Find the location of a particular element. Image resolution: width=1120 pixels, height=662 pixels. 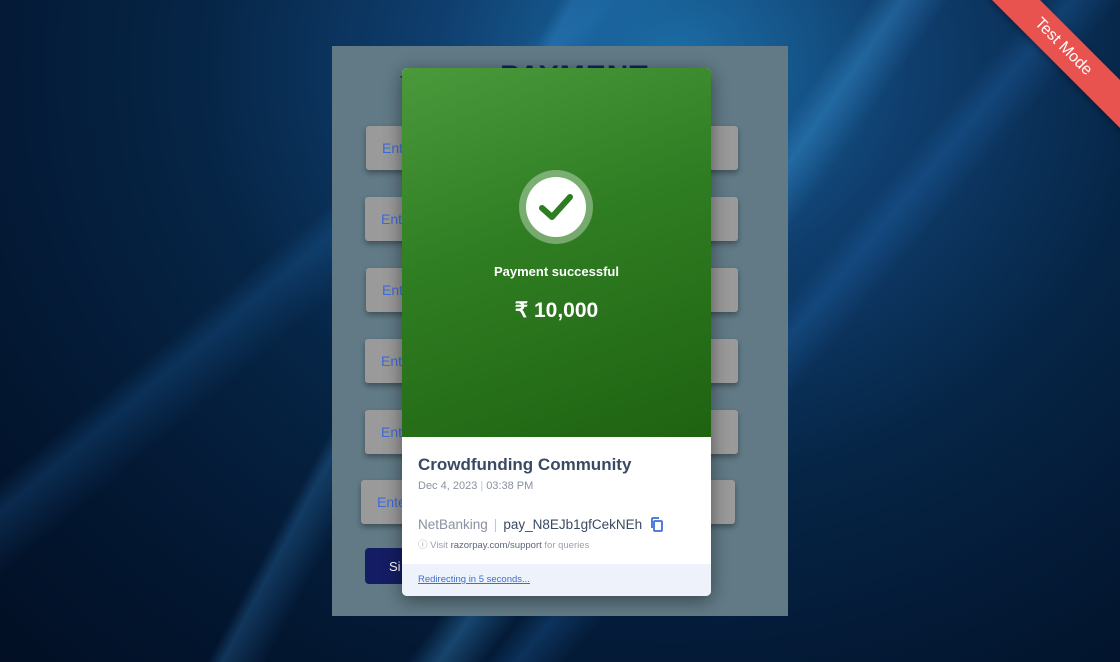

payment-status: Payment successful is located at coordinates (556, 271).